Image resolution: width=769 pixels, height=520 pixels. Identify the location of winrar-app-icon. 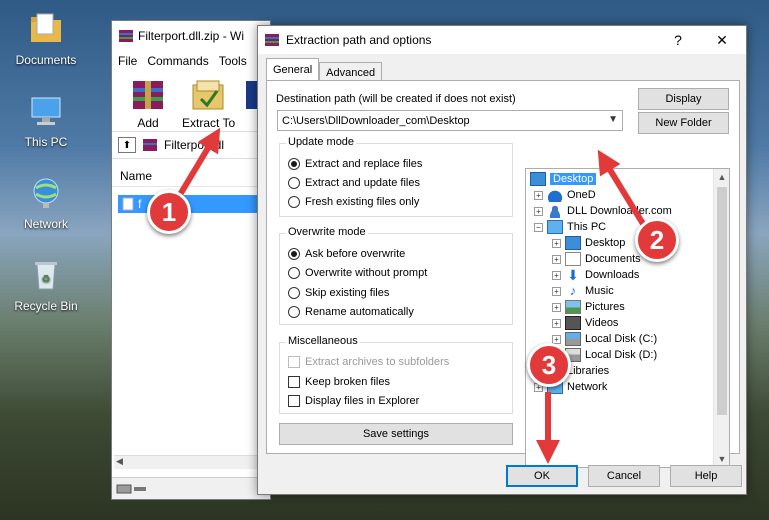
(126, 36).